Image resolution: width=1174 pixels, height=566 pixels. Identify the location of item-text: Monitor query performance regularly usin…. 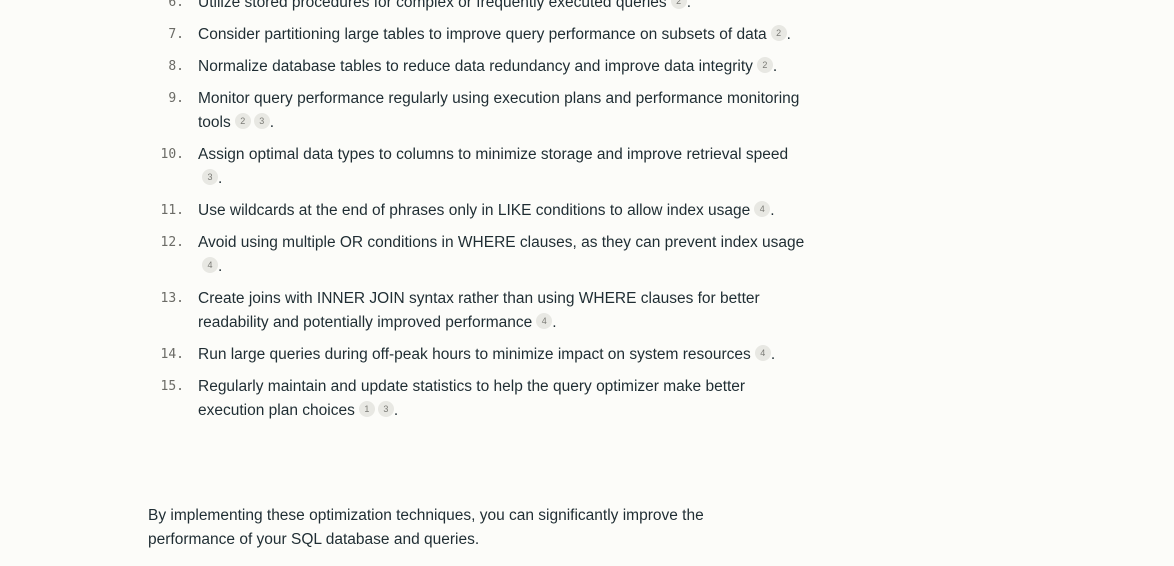
(499, 110).